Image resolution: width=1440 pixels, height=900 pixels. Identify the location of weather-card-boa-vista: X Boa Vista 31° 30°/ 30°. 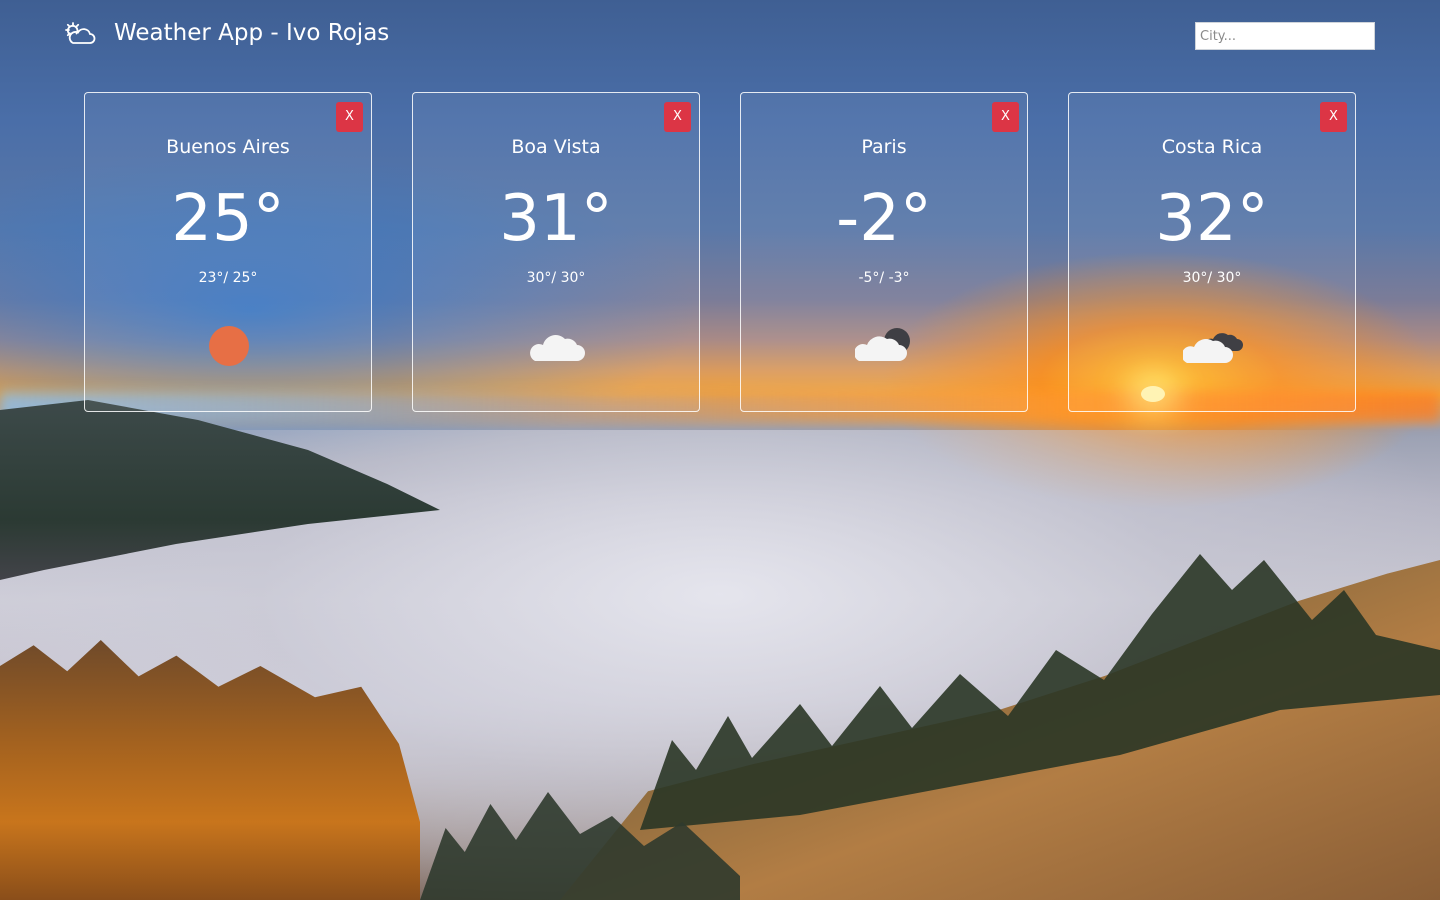
(556, 252).